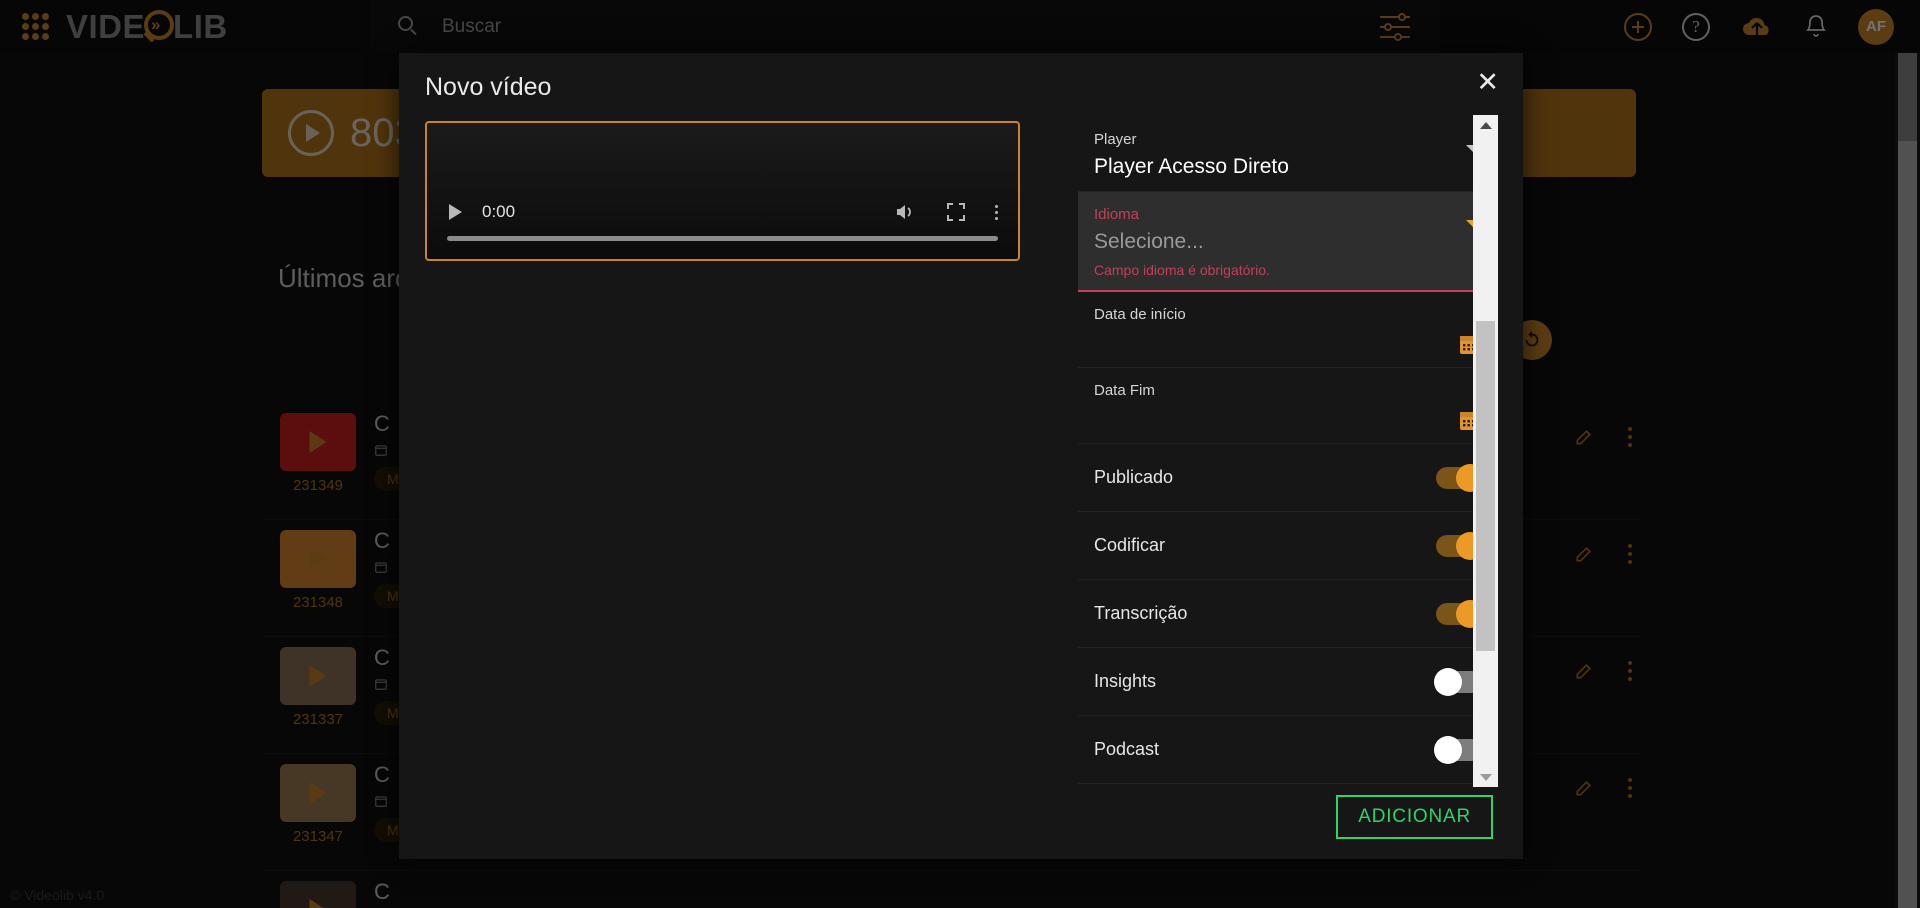 The width and height of the screenshot is (1920, 908). What do you see at coordinates (1288, 682) in the screenshot?
I see `field-insights: Insights` at bounding box center [1288, 682].